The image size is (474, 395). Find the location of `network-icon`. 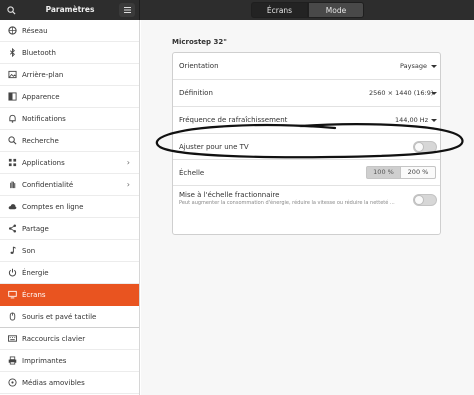

network-icon is located at coordinates (12, 30).